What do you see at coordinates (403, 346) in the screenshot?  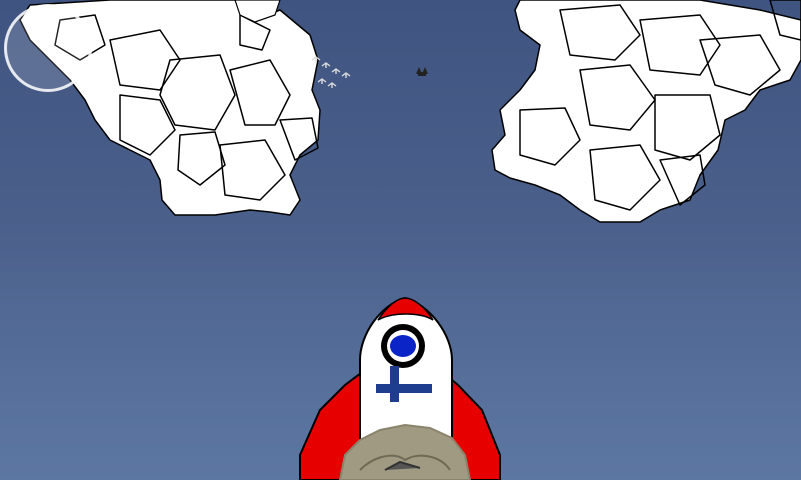 I see `rocket-window` at bounding box center [403, 346].